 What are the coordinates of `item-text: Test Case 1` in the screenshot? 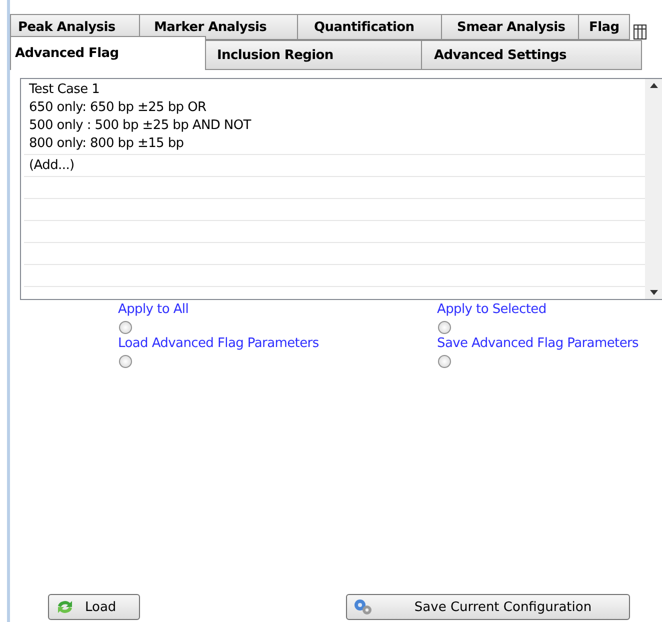 It's located at (65, 90).